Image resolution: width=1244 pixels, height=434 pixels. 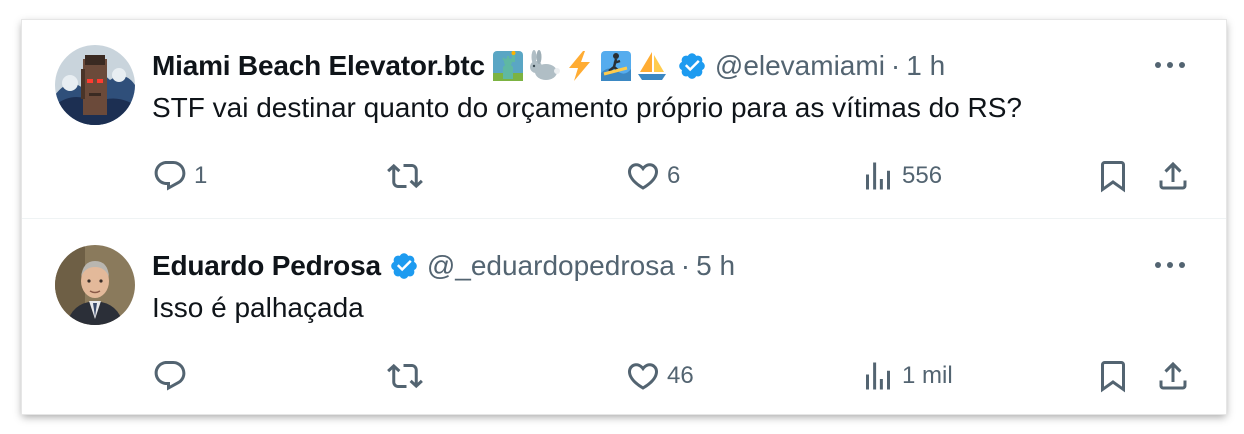 What do you see at coordinates (715, 266) in the screenshot?
I see `timestamp: 5 h` at bounding box center [715, 266].